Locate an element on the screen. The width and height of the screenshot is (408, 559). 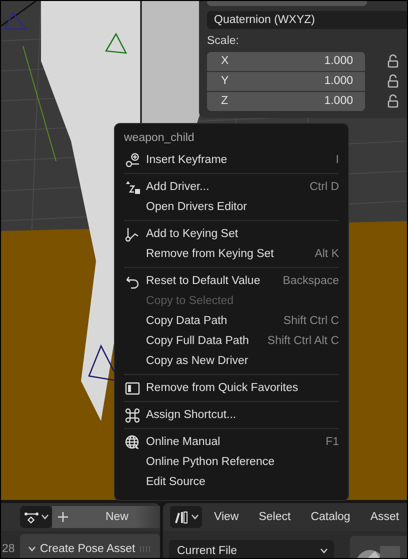
pose-icon is located at coordinates (31, 517).